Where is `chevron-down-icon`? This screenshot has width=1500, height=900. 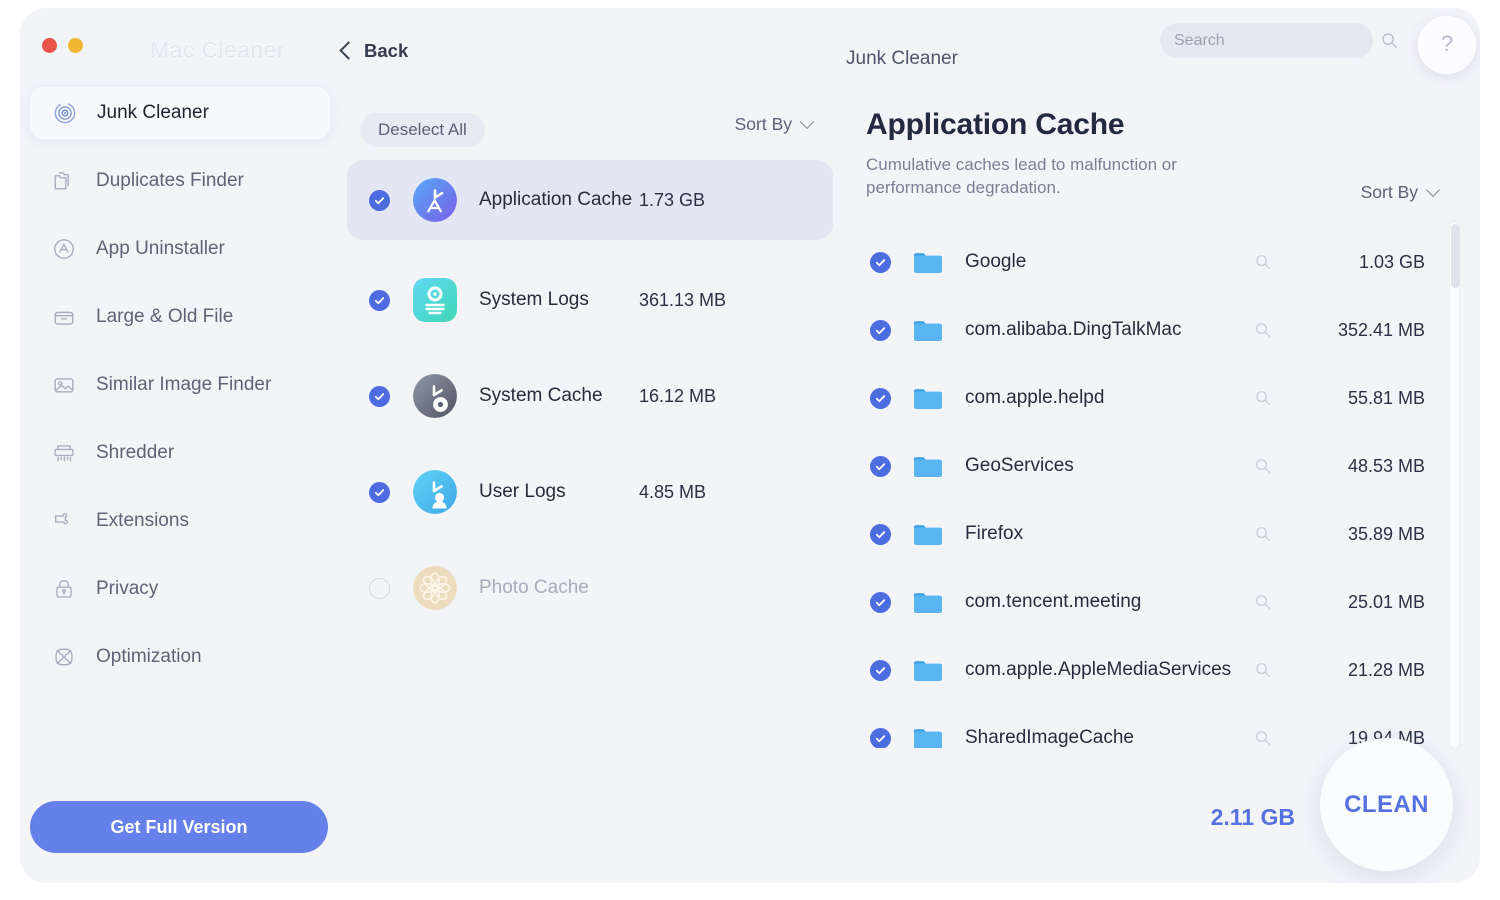
chevron-down-icon is located at coordinates (807, 122).